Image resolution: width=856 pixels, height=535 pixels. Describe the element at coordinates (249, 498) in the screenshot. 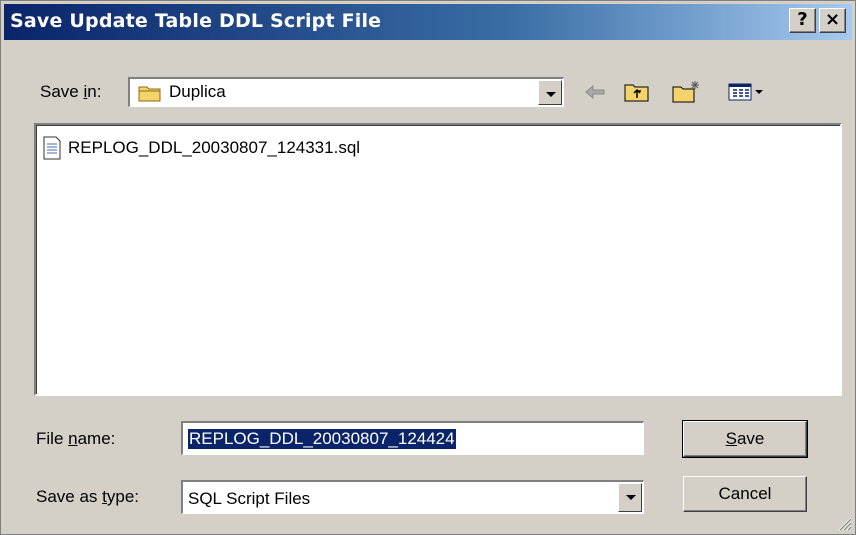

I see `save-as-type-value: SQL Script Files` at that location.